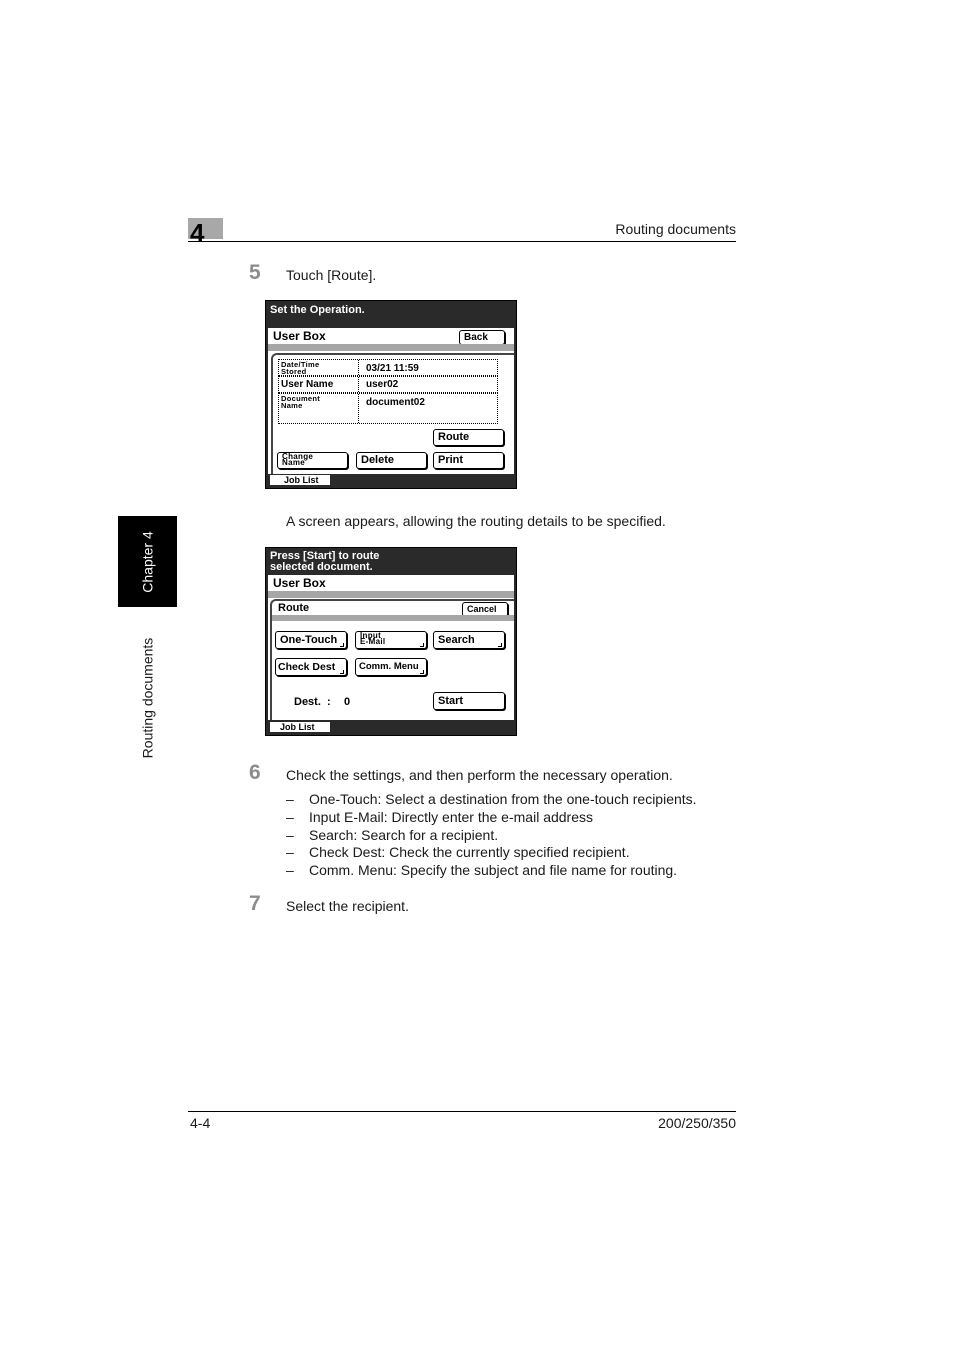 This screenshot has width=954, height=1350. I want to click on side-chapter-label-wrap: Chapter 4, so click(147, 561).